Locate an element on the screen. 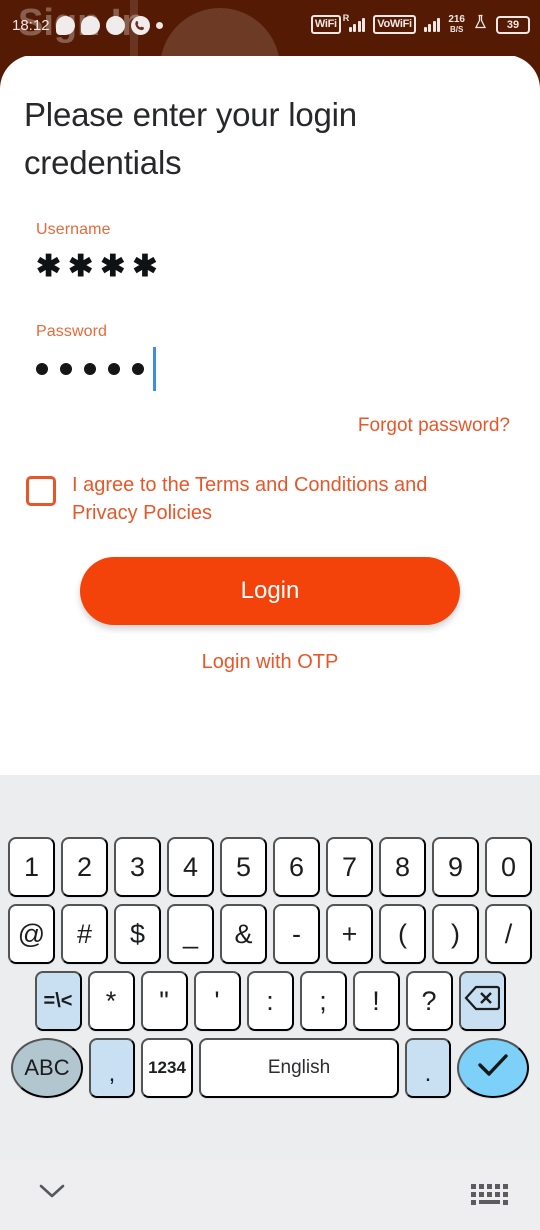 The image size is (540, 1230). key-1: 1 is located at coordinates (31, 867).